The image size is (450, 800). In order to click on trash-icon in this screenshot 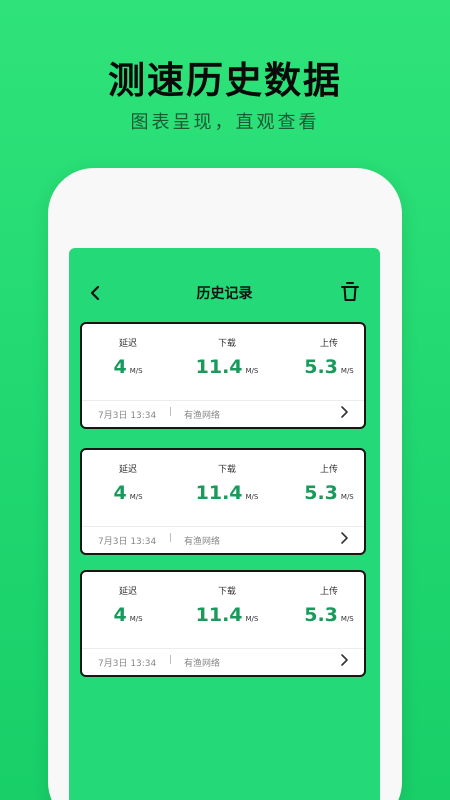, I will do `click(350, 291)`.